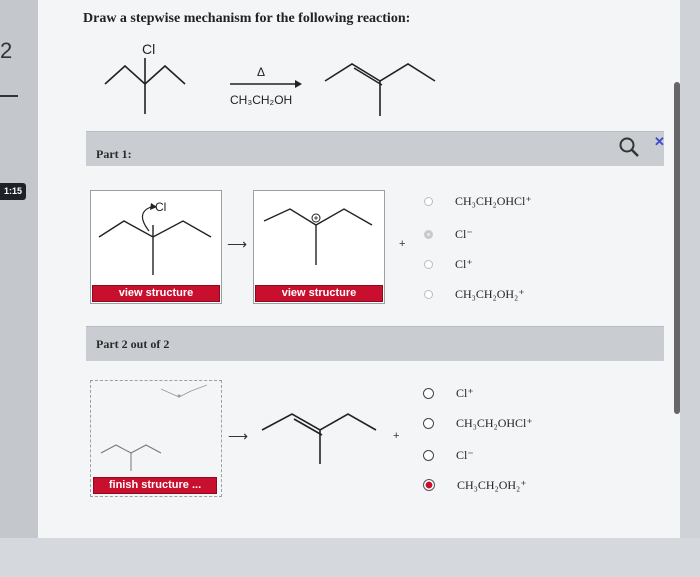 The width and height of the screenshot is (700, 577). I want to click on left-panel-number: 2, so click(6, 50).